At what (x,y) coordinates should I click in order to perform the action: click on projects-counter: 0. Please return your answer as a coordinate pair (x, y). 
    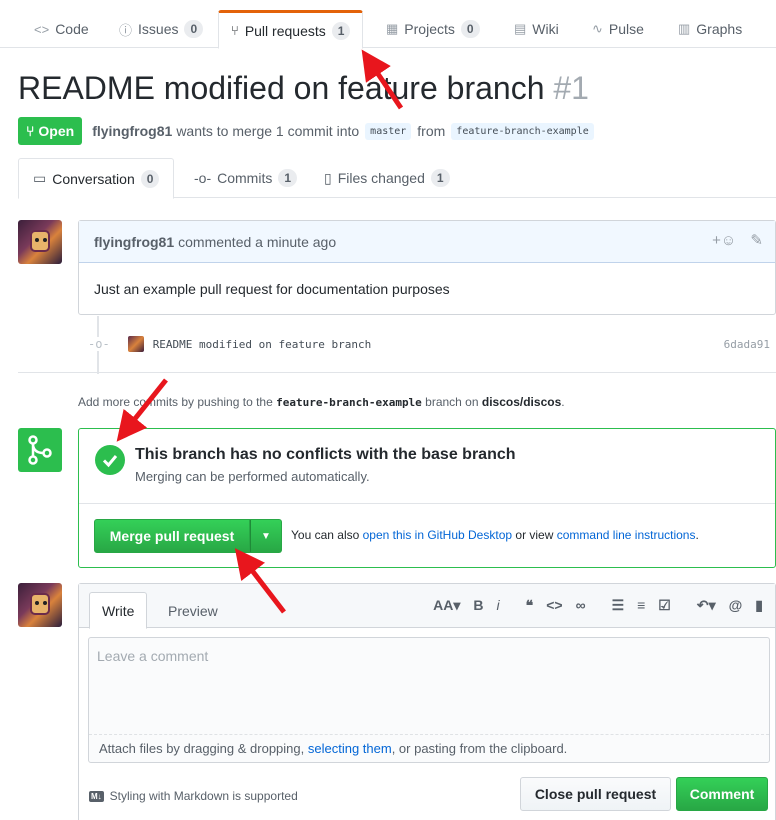
    Looking at the image, I should click on (470, 29).